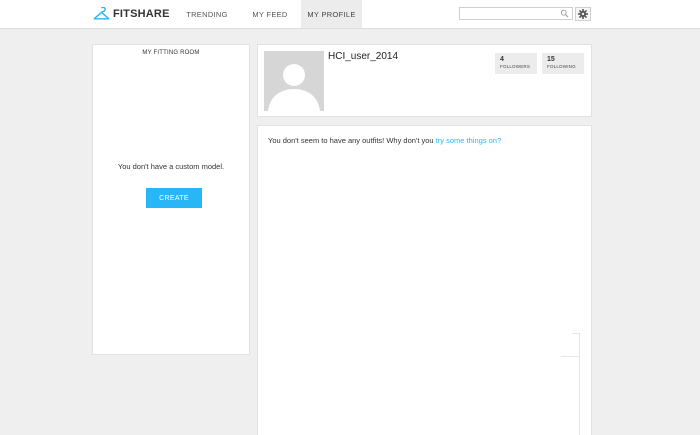  What do you see at coordinates (570, 356) in the screenshot?
I see `scroll-divider` at bounding box center [570, 356].